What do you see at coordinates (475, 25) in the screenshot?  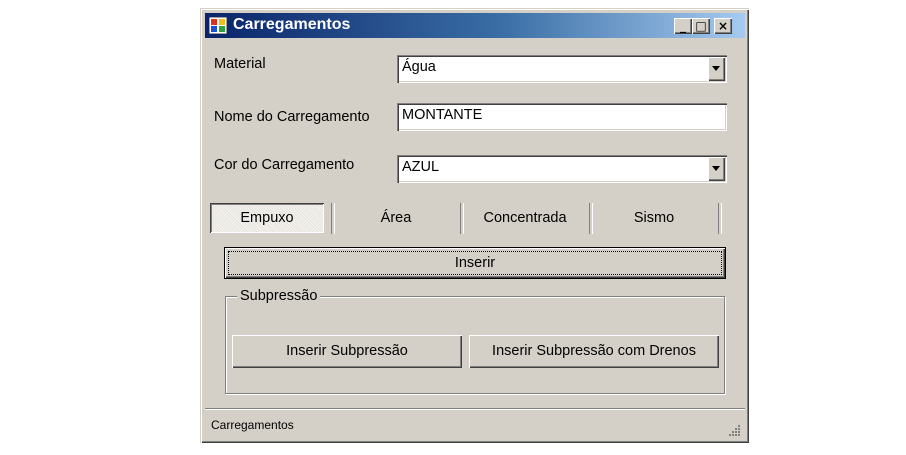 I see `title-bar: Carregamentos _ □ ×` at bounding box center [475, 25].